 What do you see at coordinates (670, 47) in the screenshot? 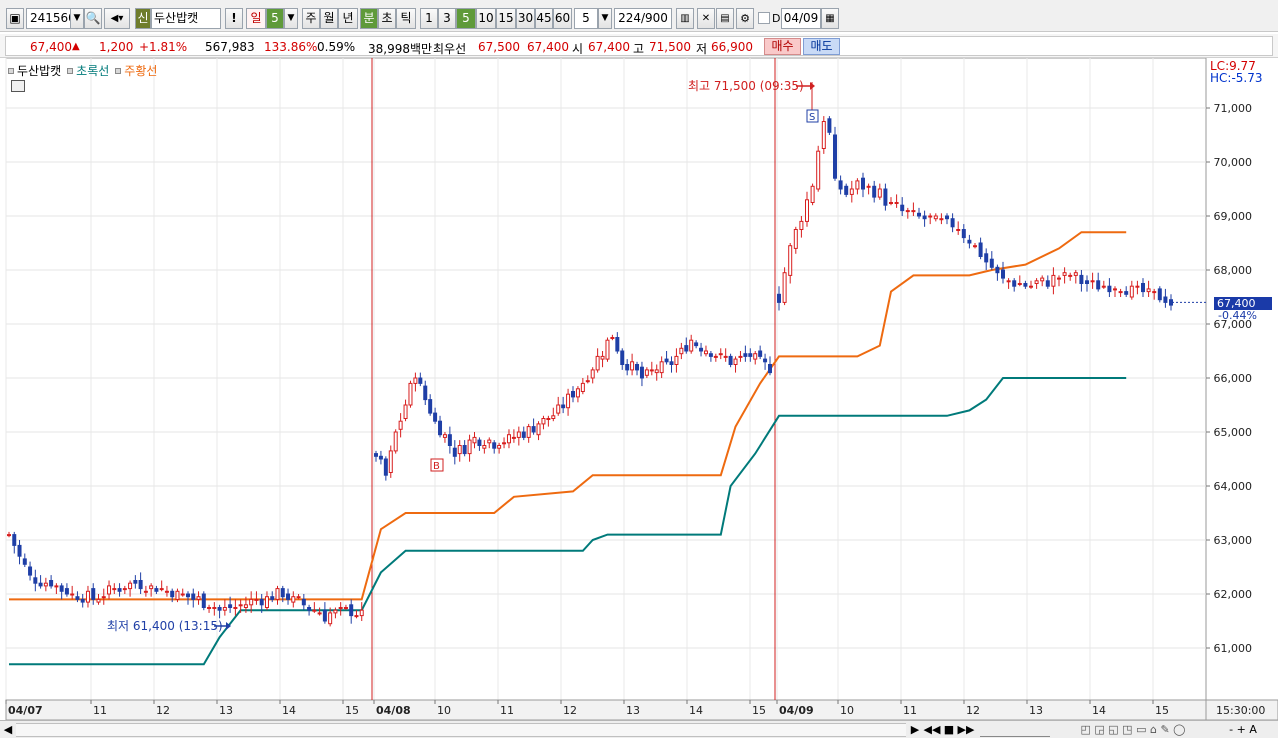
I see `high-price: 71,500` at bounding box center [670, 47].